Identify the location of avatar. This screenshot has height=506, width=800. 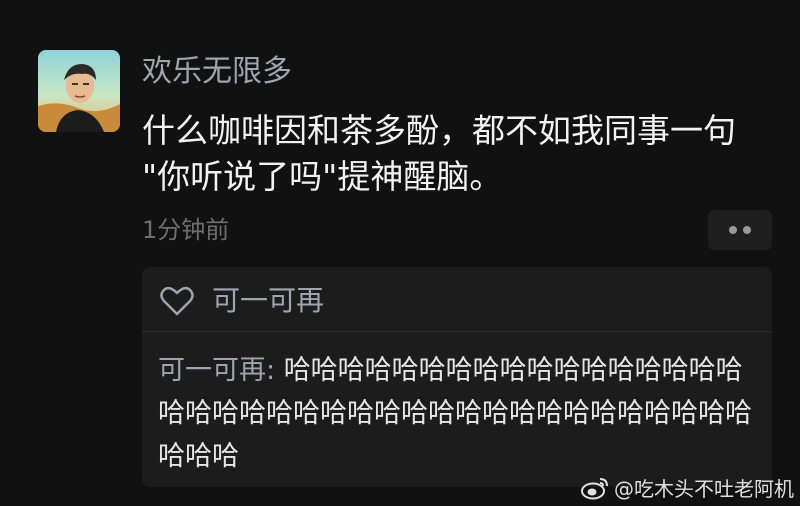
(79, 91).